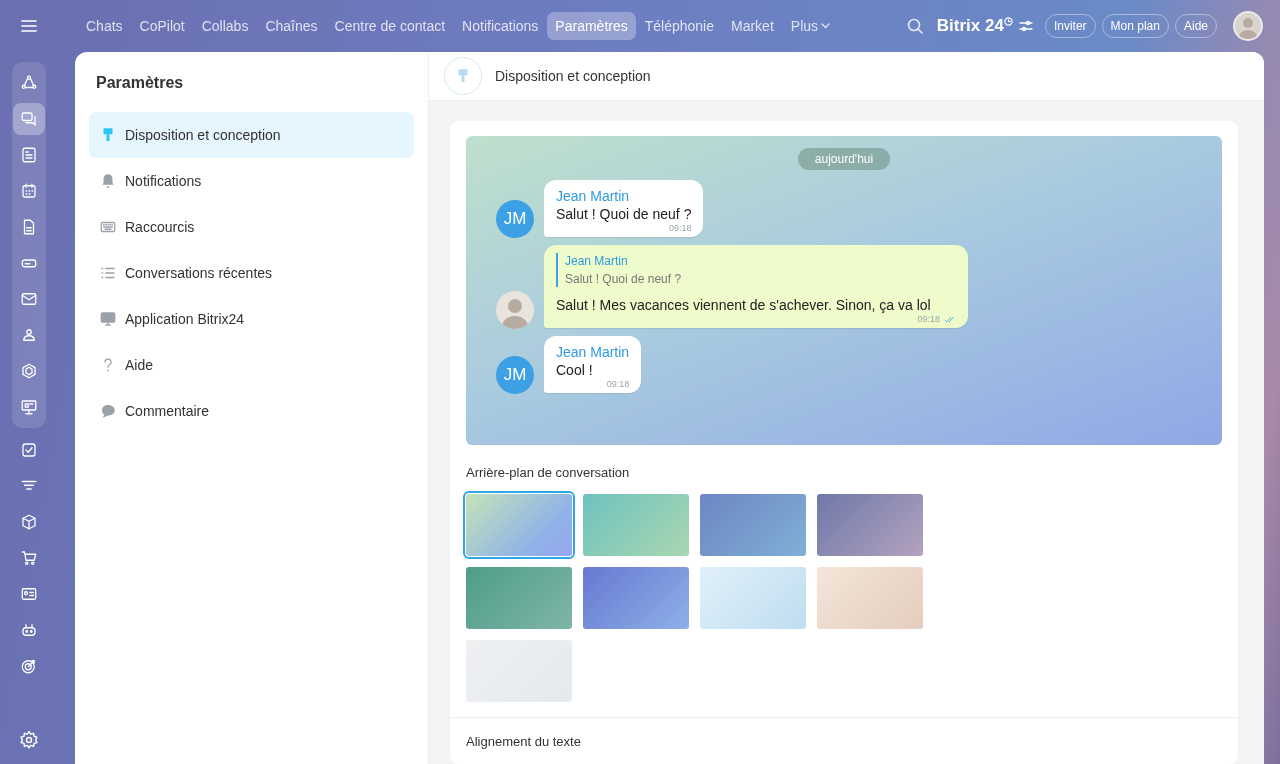  Describe the element at coordinates (251, 411) in the screenshot. I see `settings-menu-item: Commentaire` at that location.